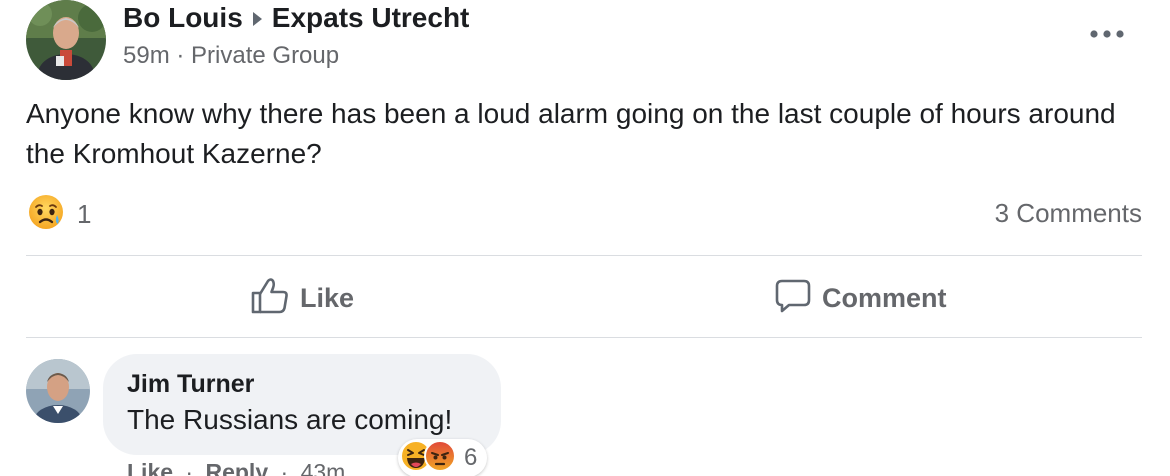 The height and width of the screenshot is (476, 1170). Describe the element at coordinates (58, 391) in the screenshot. I see `commenter-avatar` at that location.